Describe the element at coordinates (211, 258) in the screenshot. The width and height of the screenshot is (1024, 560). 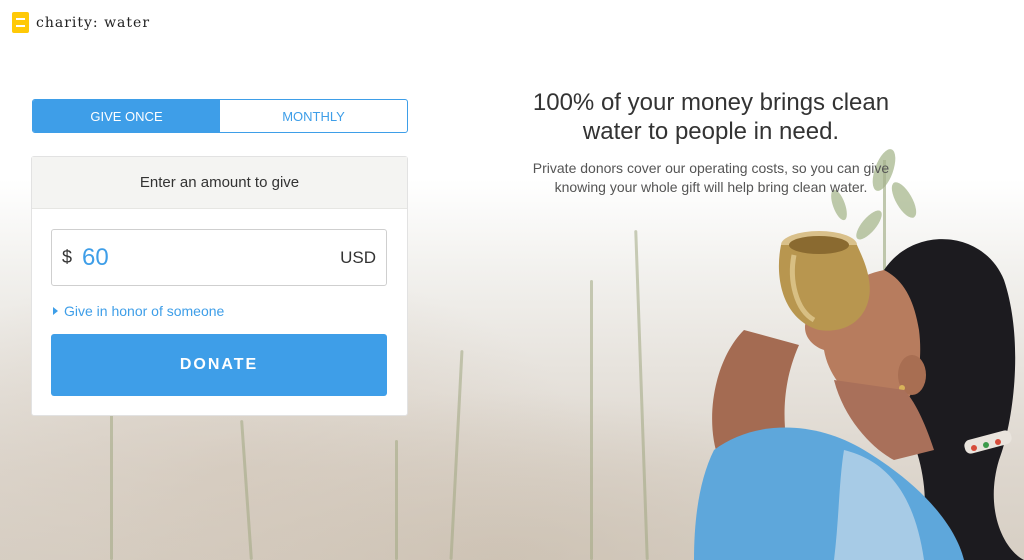
I see `amount-value: 60` at that location.